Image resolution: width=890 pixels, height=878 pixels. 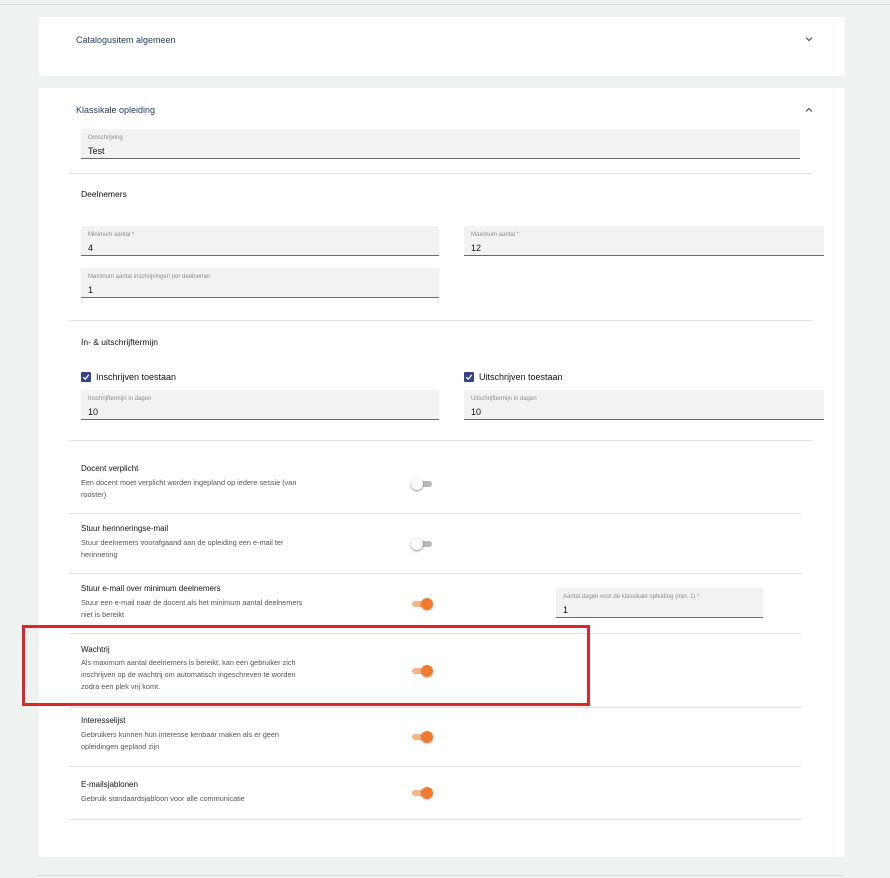 I want to click on max-participants-label: Maximum aantal *, so click(x=495, y=235).